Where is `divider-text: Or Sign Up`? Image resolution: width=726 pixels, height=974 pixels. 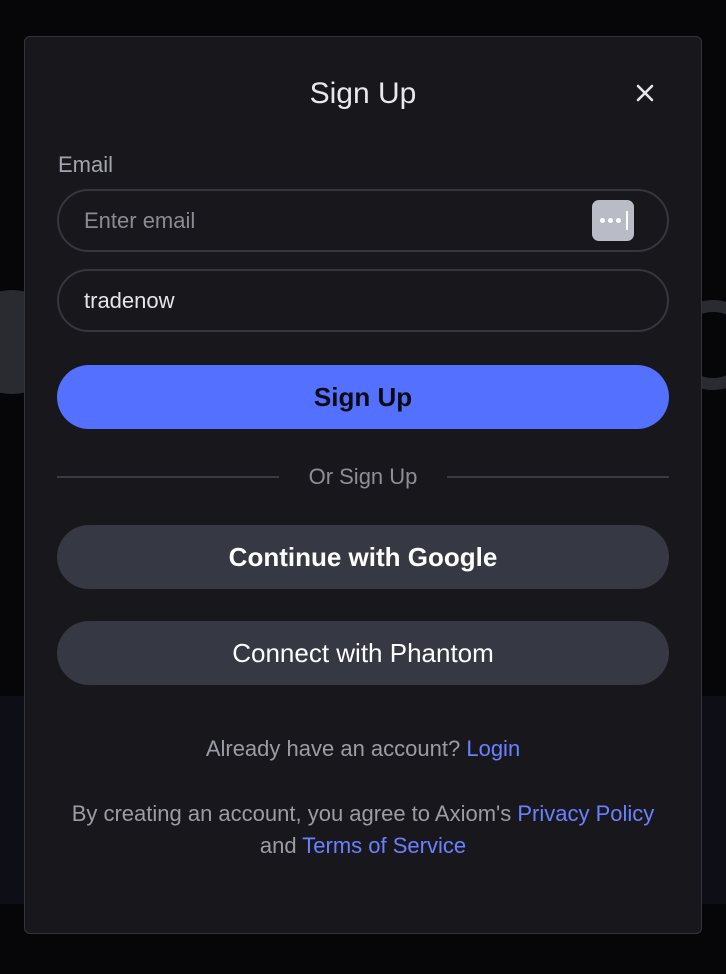
divider-text: Or Sign Up is located at coordinates (363, 476).